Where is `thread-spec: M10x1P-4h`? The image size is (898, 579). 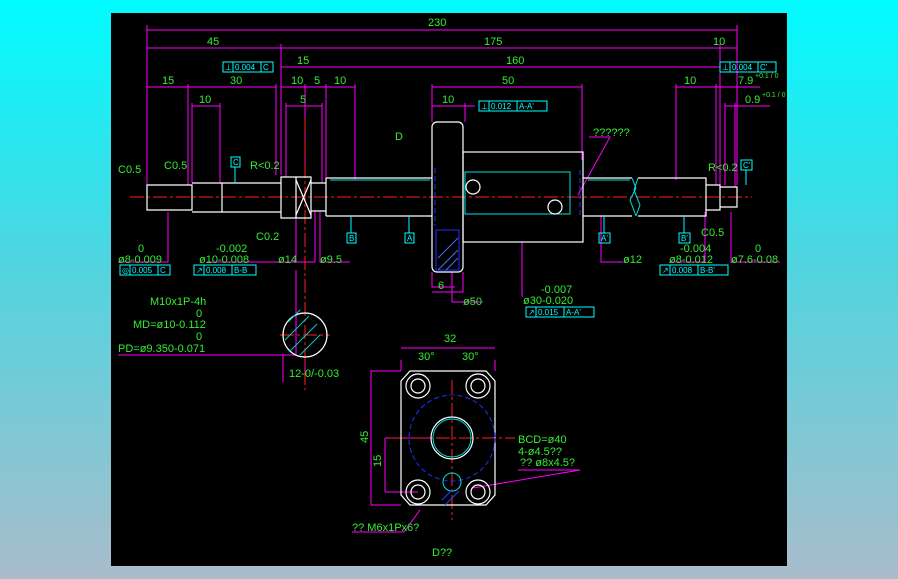
thread-spec: M10x1P-4h is located at coordinates (178, 302).